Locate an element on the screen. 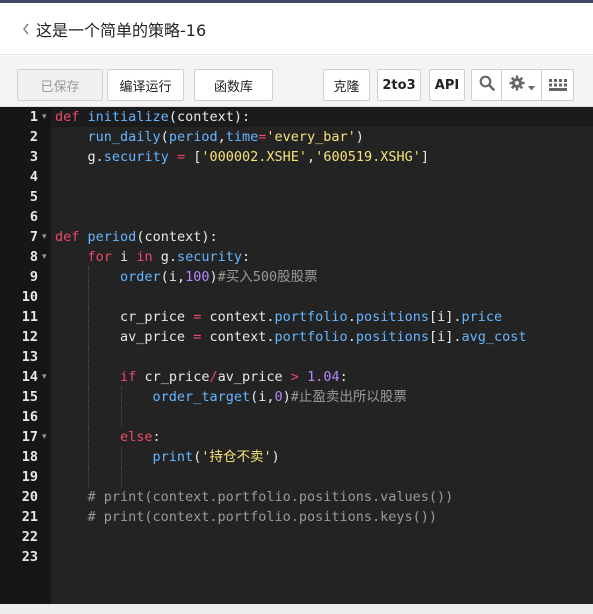 The height and width of the screenshot is (614, 593). line-number: 15 is located at coordinates (29, 397).